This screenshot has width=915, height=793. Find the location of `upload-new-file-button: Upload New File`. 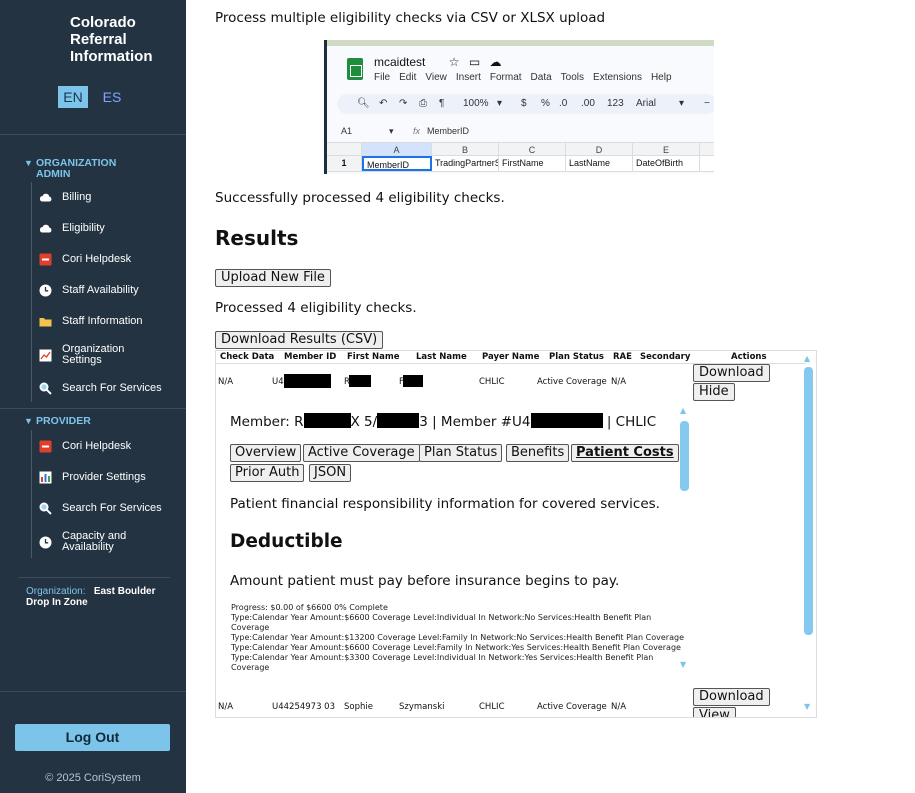

upload-new-file-button: Upload New File is located at coordinates (273, 278).